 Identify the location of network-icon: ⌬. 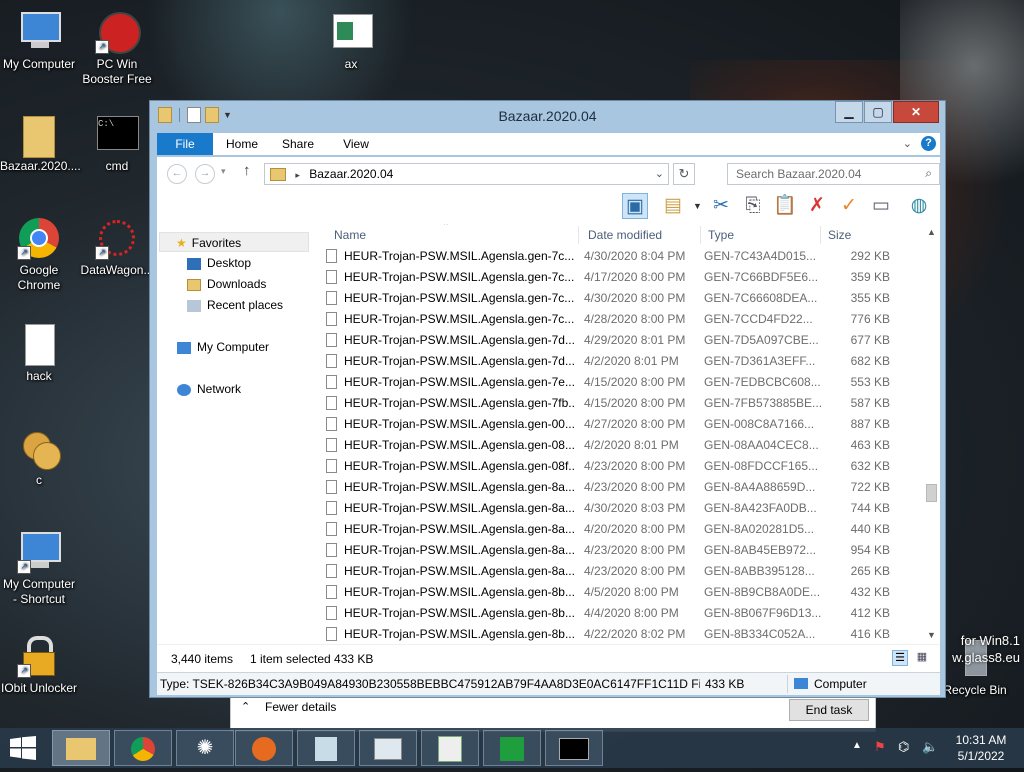
(903, 747).